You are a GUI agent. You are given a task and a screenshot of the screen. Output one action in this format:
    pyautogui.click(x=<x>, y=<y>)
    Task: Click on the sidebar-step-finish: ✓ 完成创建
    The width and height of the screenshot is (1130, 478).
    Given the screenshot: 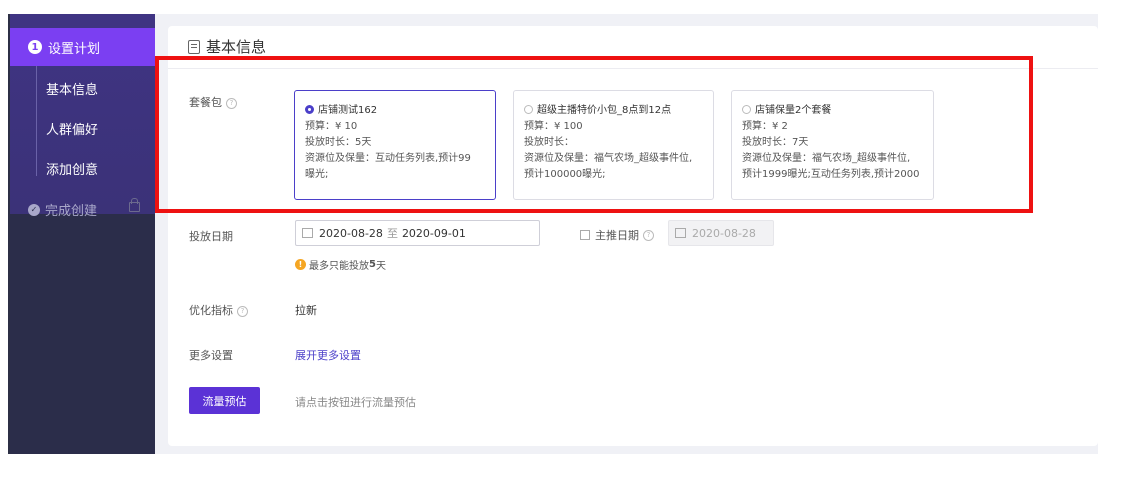 What is the action you would take?
    pyautogui.click(x=62, y=209)
    